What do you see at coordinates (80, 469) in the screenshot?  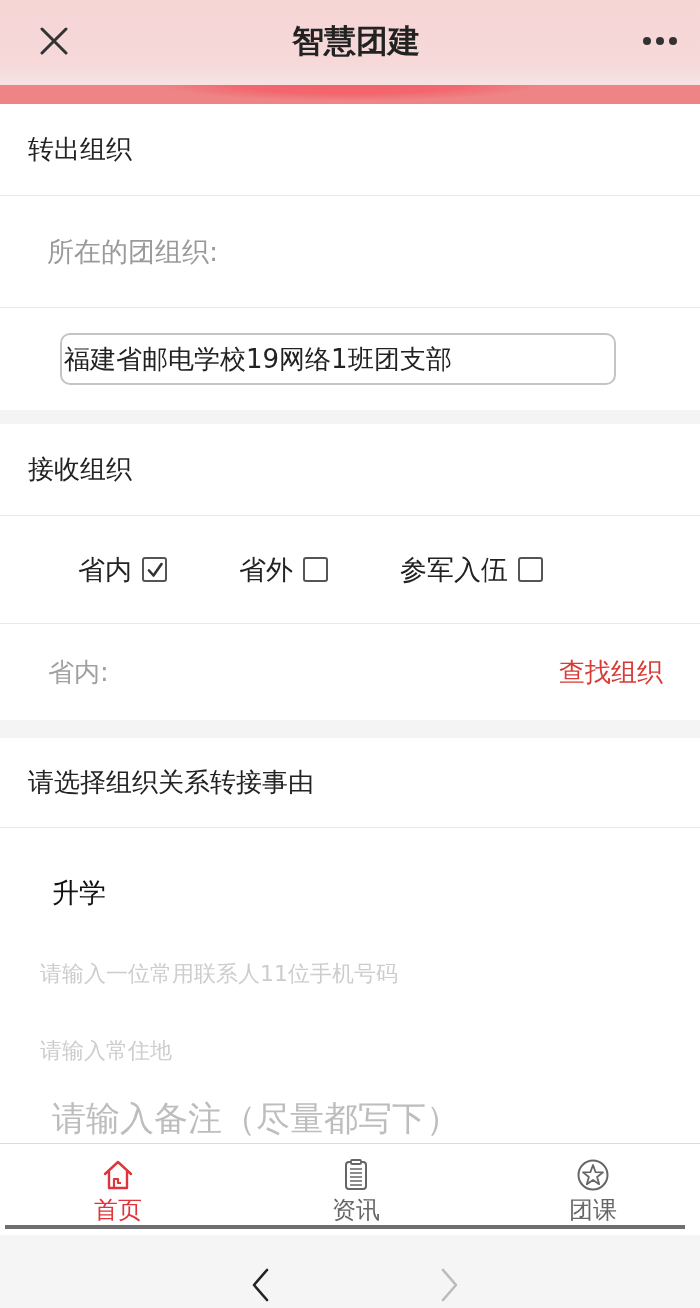 I see `section-heading: 接收组织` at bounding box center [80, 469].